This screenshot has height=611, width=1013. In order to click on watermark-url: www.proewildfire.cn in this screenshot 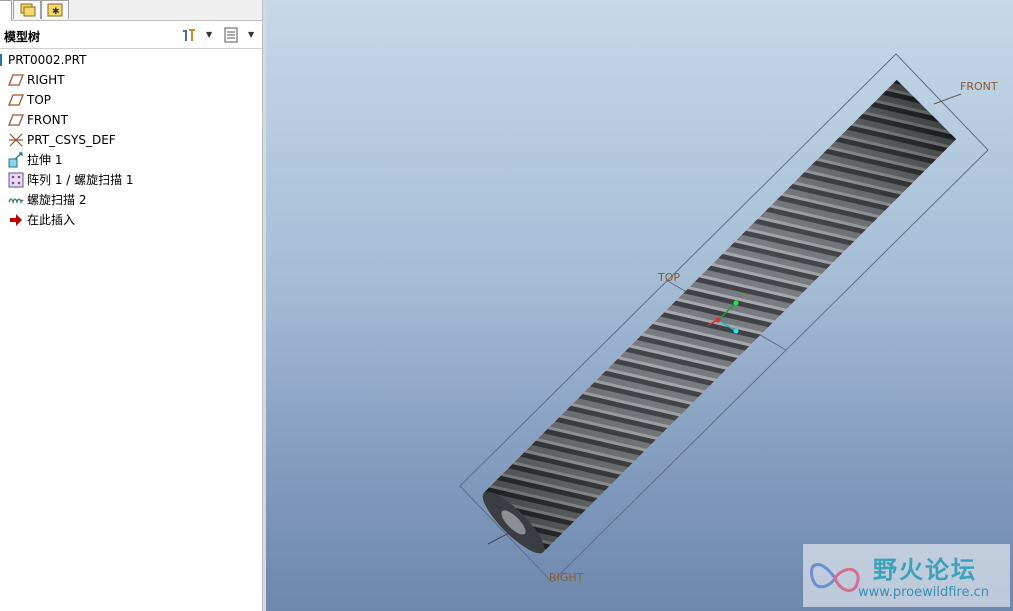, I will do `click(923, 592)`.